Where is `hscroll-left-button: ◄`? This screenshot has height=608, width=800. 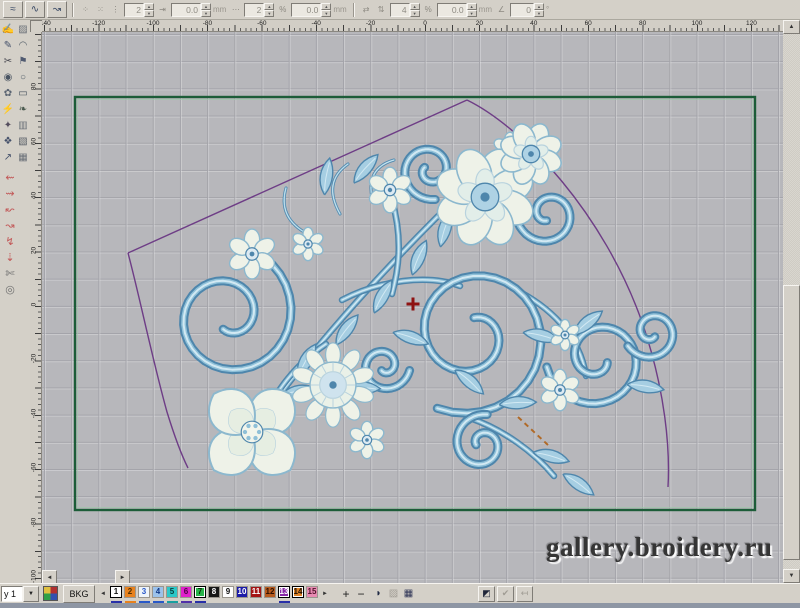
hscroll-left-button: ◄ is located at coordinates (49, 576).